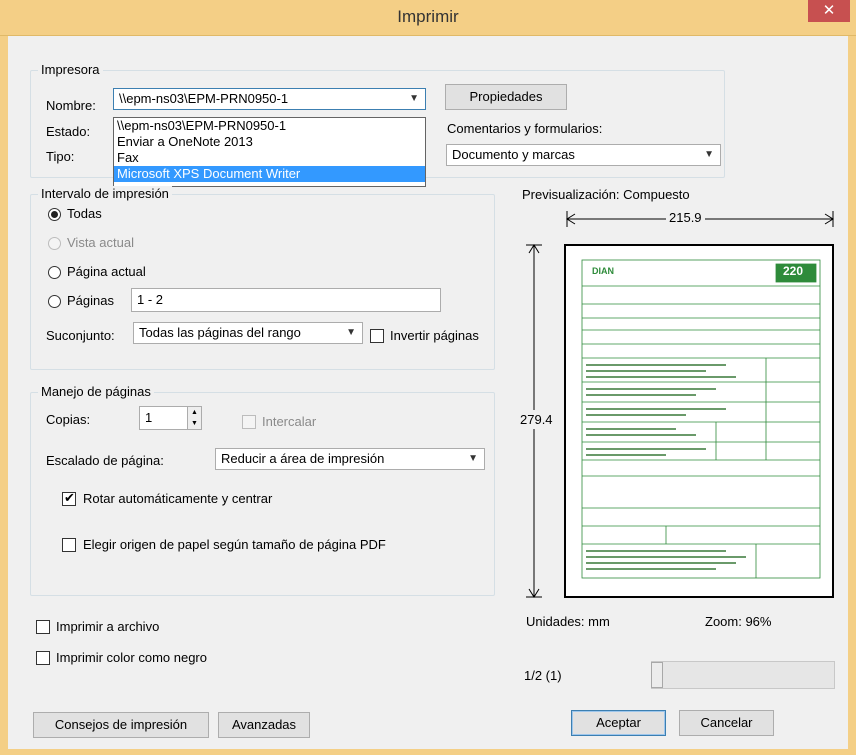  What do you see at coordinates (269, 126) in the screenshot?
I see `printer-option: \\epm-ns03\EPM-PRN0950-1` at bounding box center [269, 126].